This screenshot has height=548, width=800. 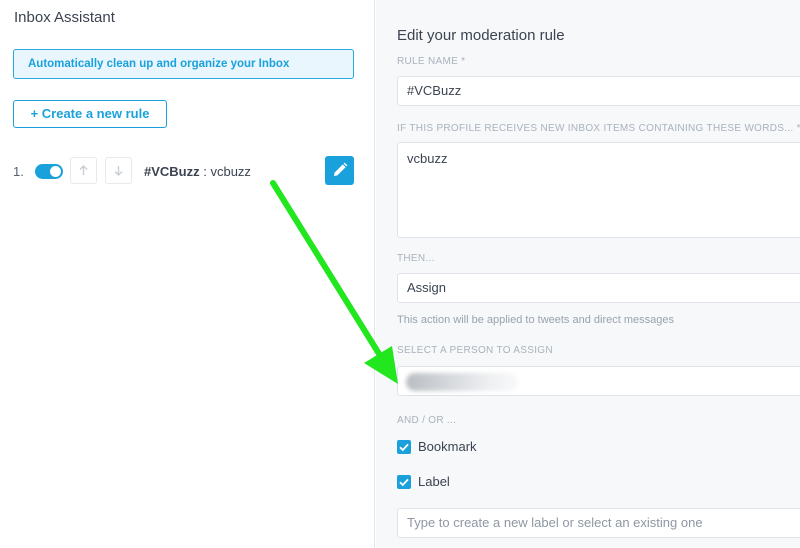 What do you see at coordinates (434, 481) in the screenshot?
I see `label-option-label: Label` at bounding box center [434, 481].